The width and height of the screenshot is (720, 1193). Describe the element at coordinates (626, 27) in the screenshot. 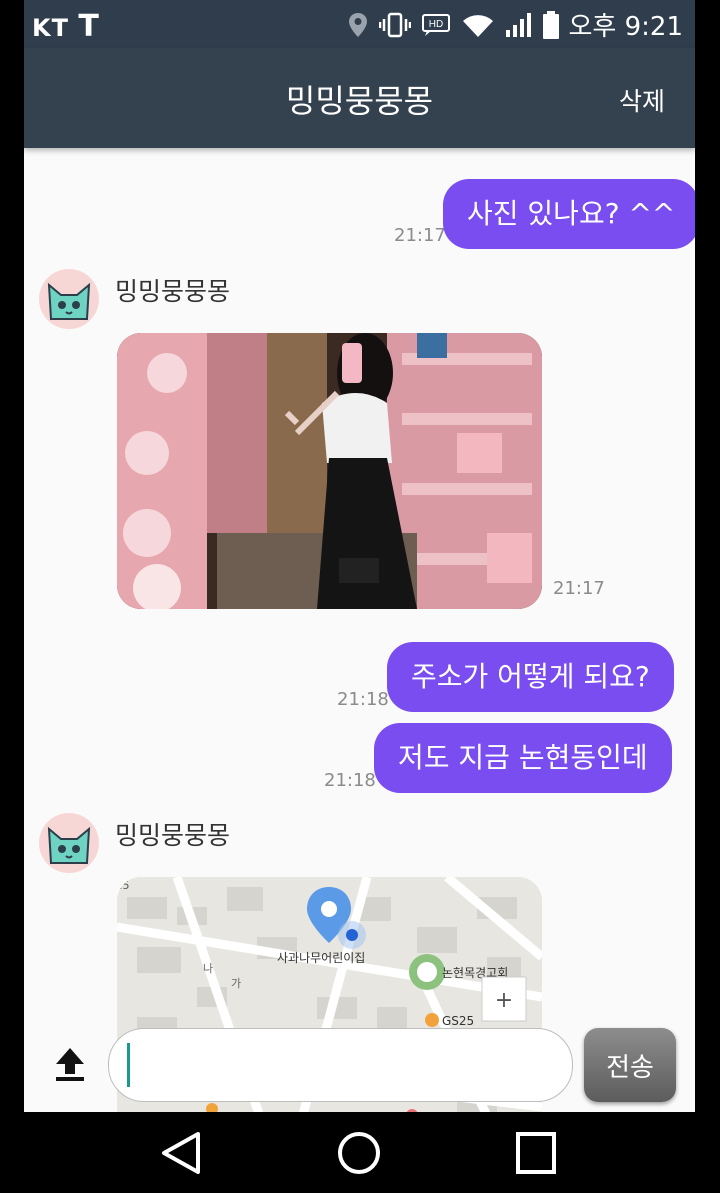

I see `clock: 오후 9:21` at that location.